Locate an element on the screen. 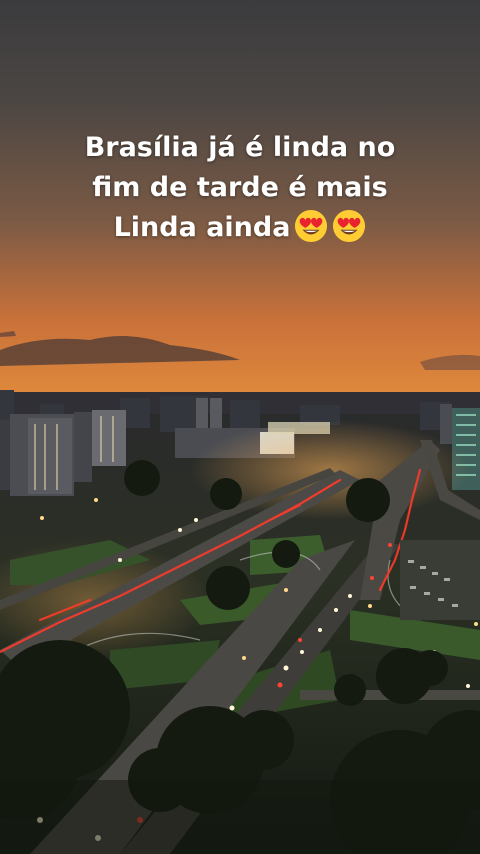 The image size is (480, 854). caption-line-2: fim de tarde é mais is located at coordinates (240, 187).